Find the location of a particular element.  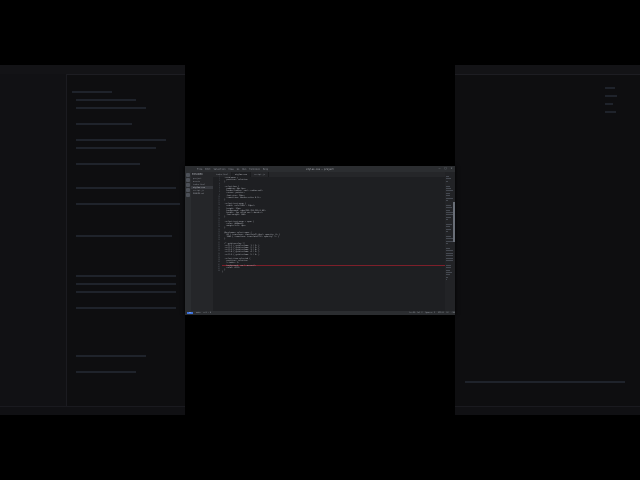

code-line: } is located at coordinates (223, 272).